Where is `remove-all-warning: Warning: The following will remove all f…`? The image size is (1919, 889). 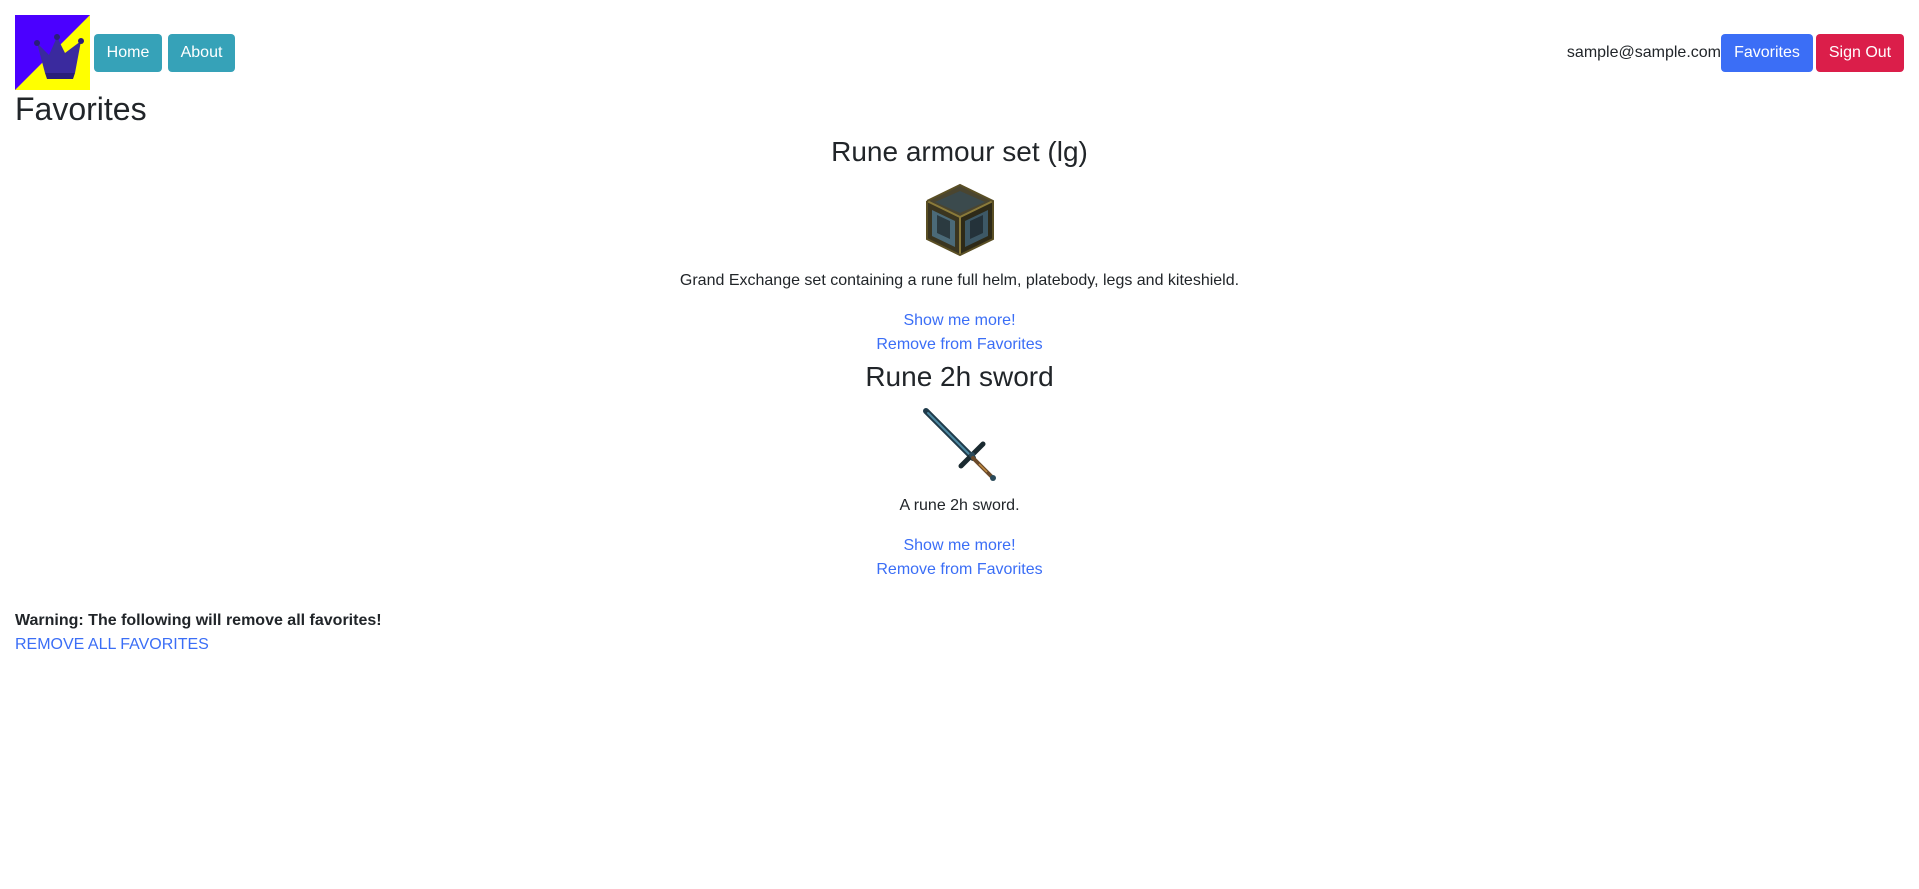
remove-all-warning: Warning: The following will remove all f… is located at coordinates (198, 620).